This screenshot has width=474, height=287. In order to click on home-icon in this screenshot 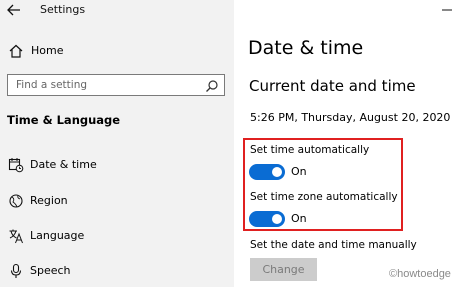, I will do `click(16, 51)`.